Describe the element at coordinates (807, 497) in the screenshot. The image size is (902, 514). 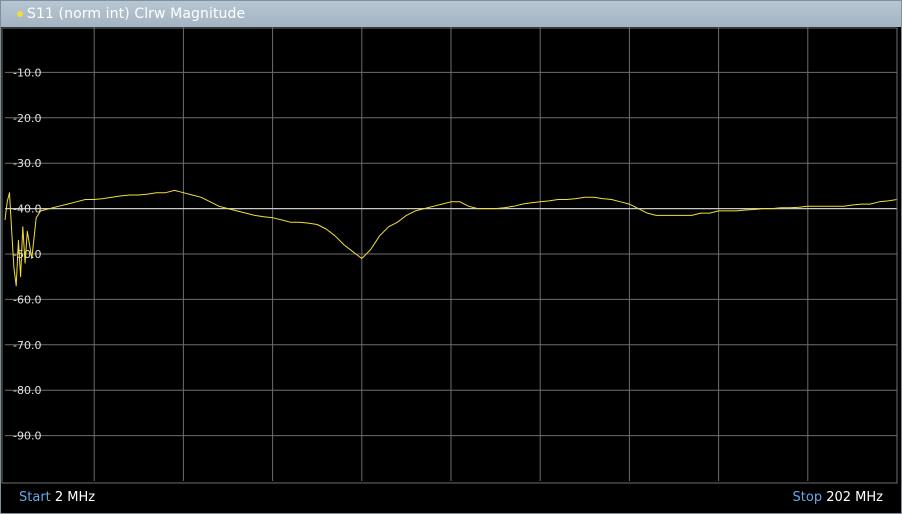
I see `stop-label: Stop` at that location.